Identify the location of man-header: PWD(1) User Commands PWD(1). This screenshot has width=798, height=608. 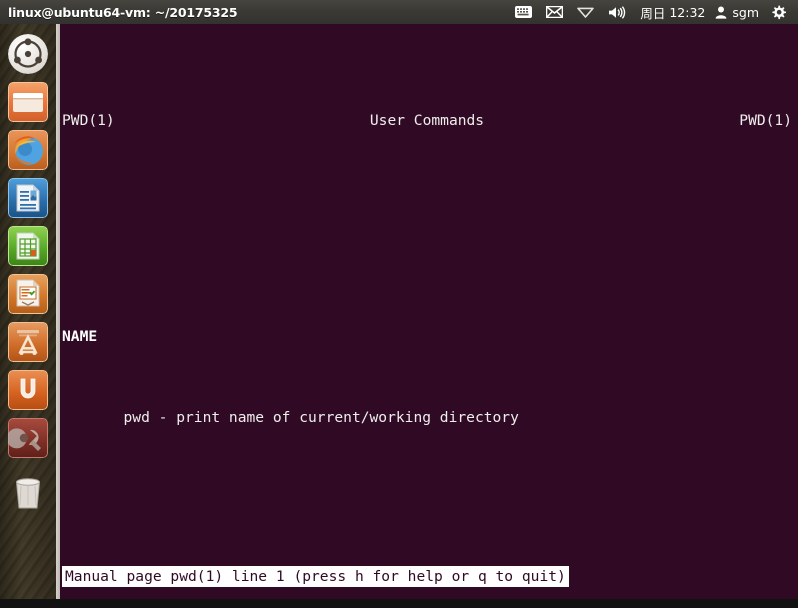
(430, 120).